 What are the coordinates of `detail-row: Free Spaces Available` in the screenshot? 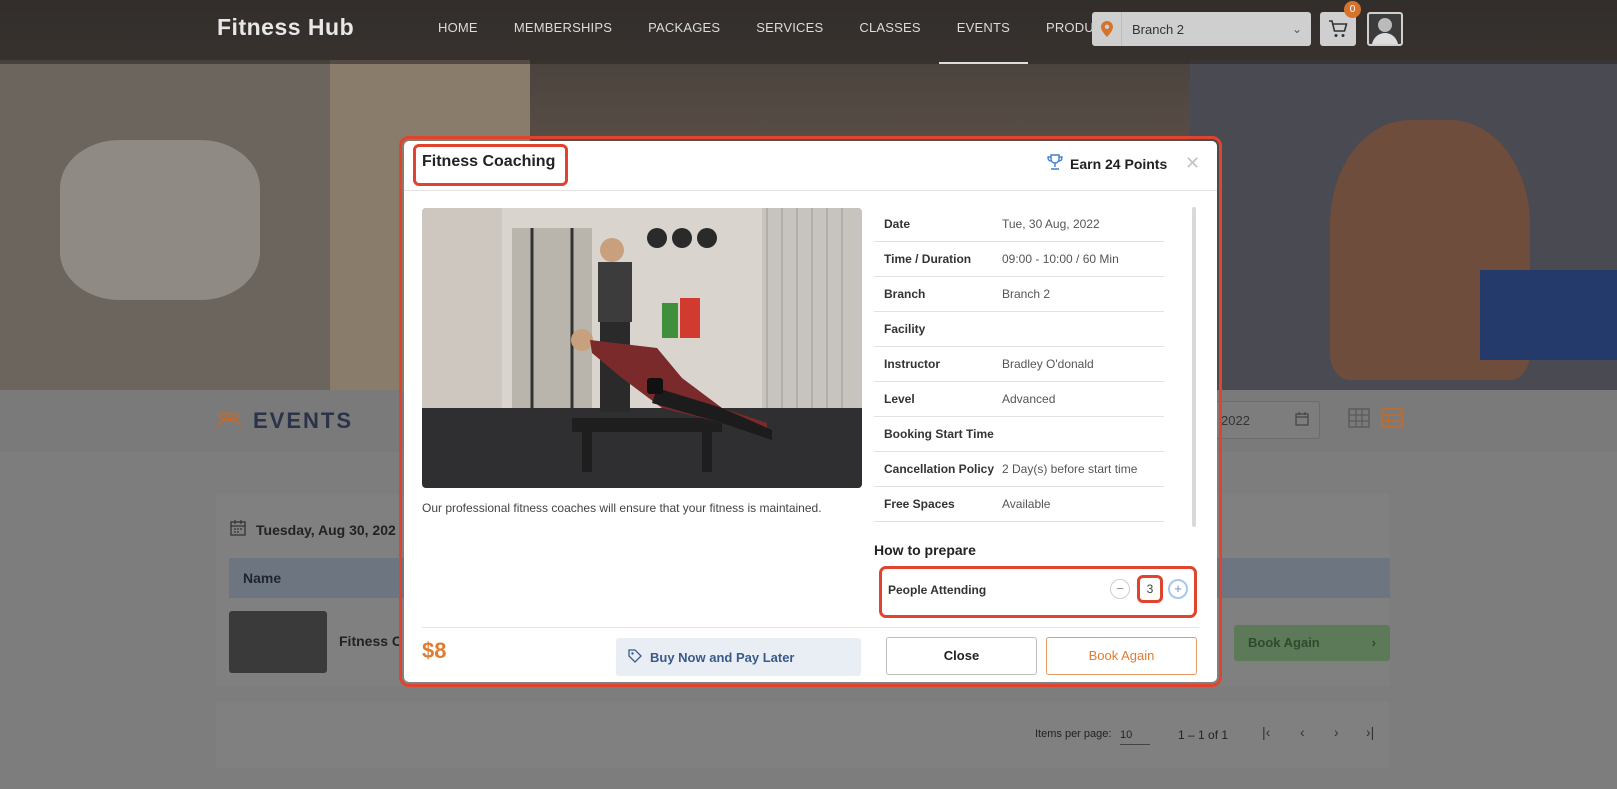 It's located at (1019, 504).